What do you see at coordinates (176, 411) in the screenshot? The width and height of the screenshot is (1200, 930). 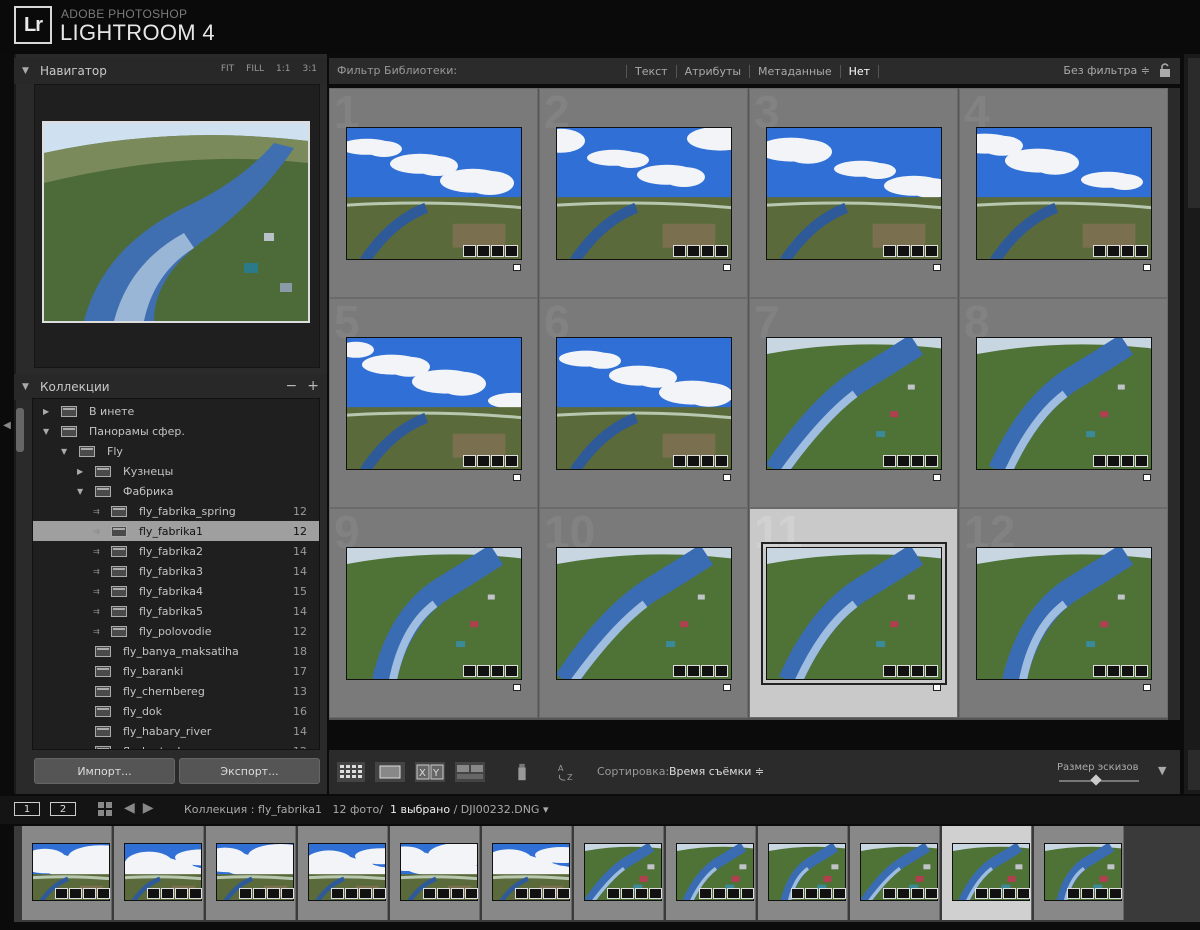 I see `collection-item: ▶ В инете` at bounding box center [176, 411].